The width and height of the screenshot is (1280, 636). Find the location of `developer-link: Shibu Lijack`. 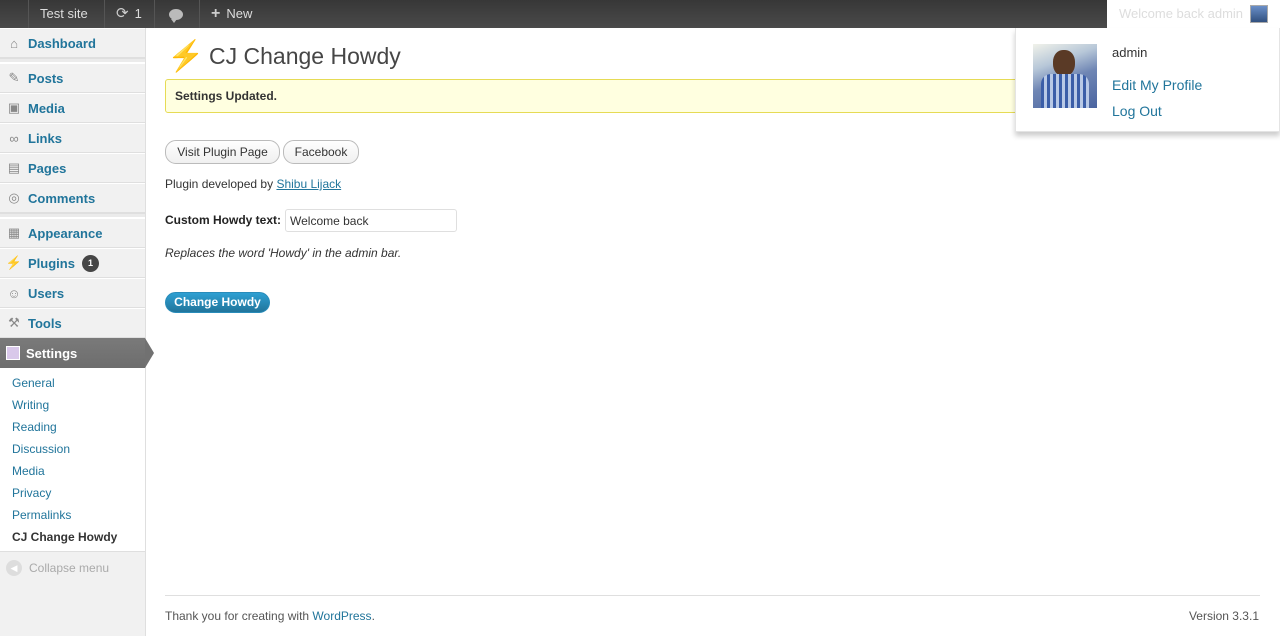

developer-link: Shibu Lijack is located at coordinates (308, 184).